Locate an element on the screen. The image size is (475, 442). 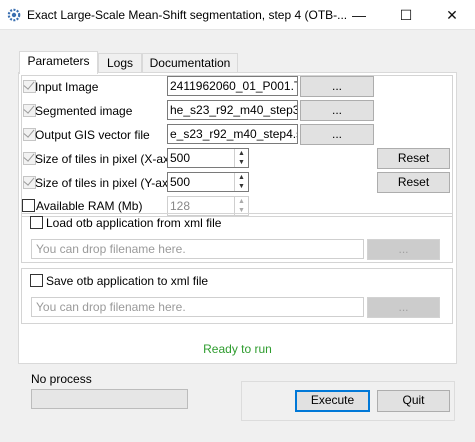
progress-bar is located at coordinates (109, 399).